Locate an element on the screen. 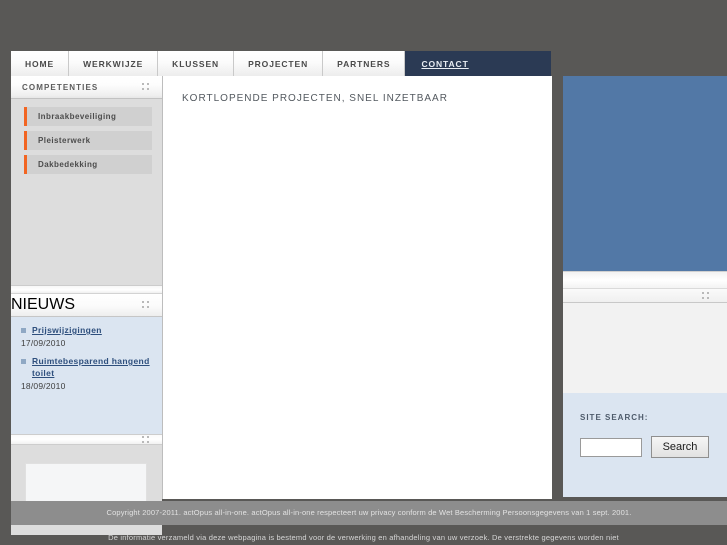 This screenshot has height=545, width=727. nav-tab-partners: PARTNERS is located at coordinates (364, 63).